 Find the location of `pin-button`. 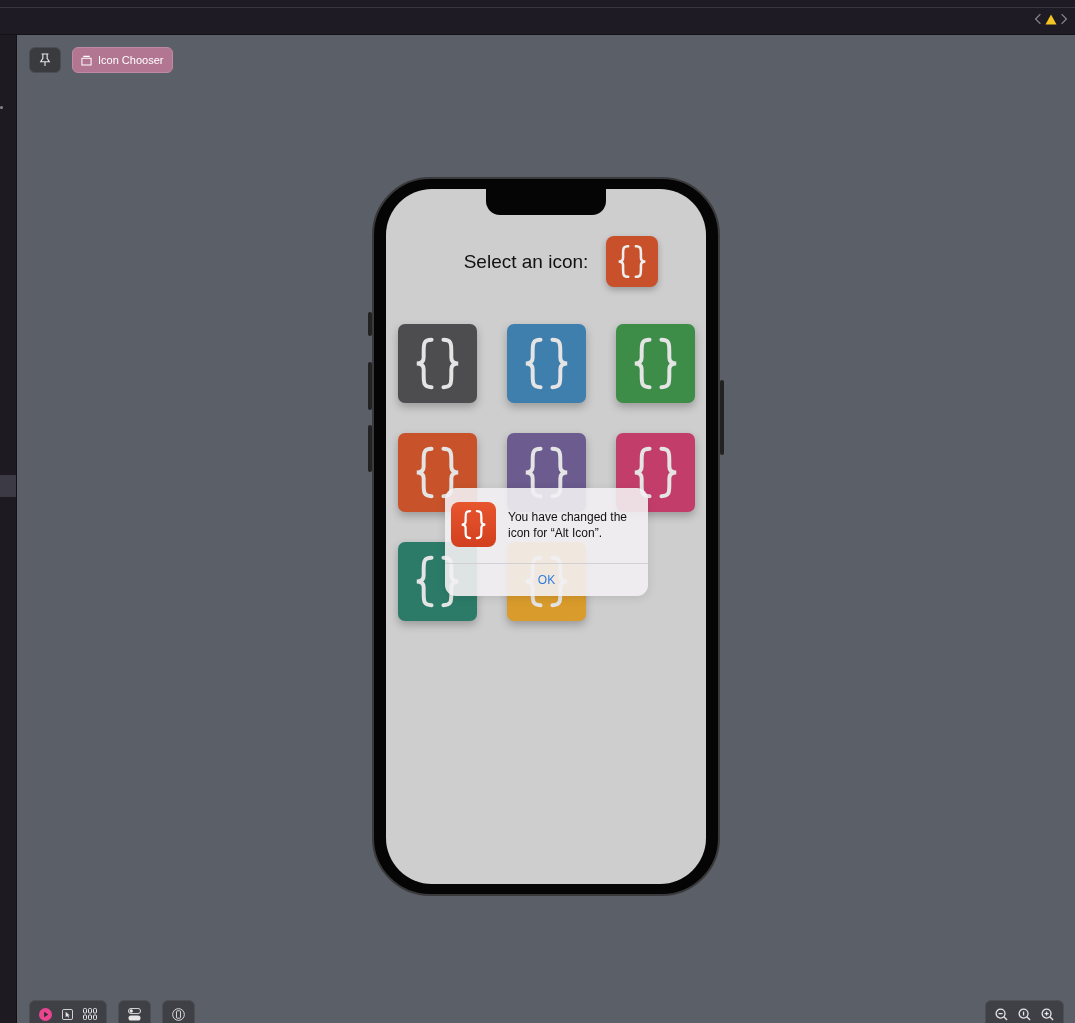

pin-button is located at coordinates (45, 60).